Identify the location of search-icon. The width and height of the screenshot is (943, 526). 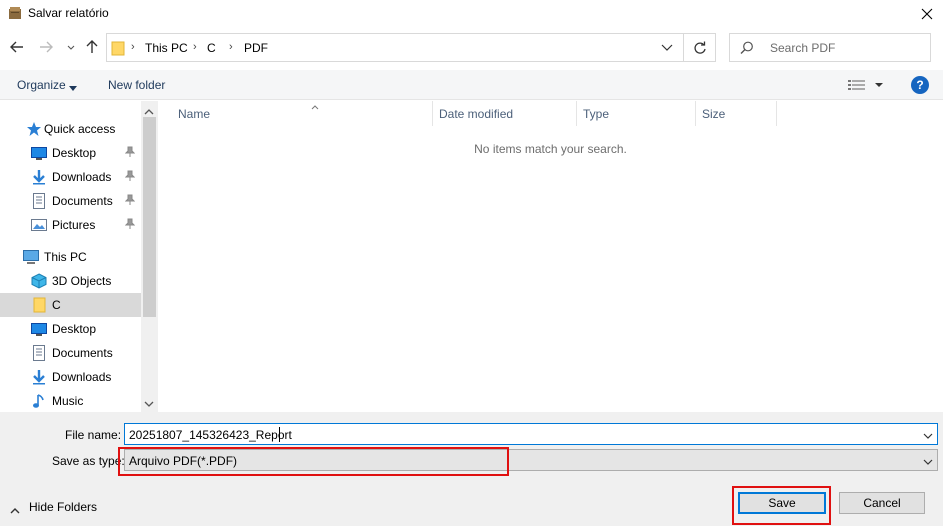
(747, 49).